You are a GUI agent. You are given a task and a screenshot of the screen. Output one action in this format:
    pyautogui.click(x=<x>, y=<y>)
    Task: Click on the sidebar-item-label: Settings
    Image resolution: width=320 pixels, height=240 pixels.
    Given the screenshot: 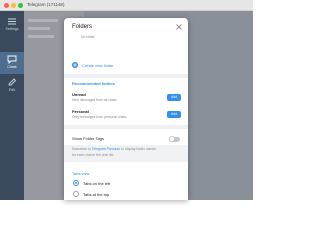 What is the action you would take?
    pyautogui.click(x=12, y=29)
    